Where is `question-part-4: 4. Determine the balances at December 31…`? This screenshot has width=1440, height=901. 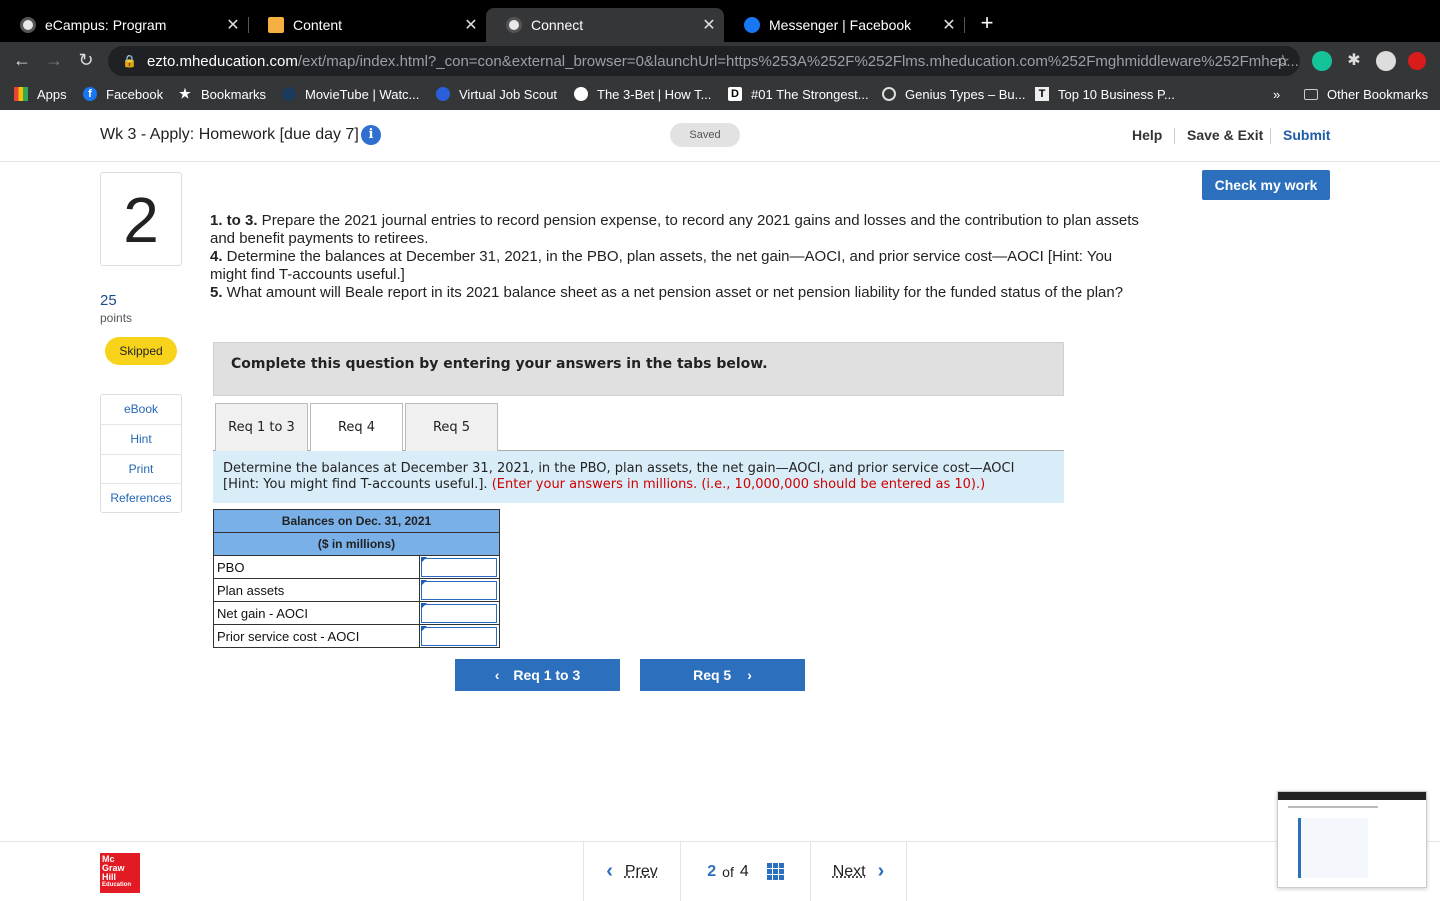
question-part-4: 4. Determine the balances at December 31… is located at coordinates (677, 266).